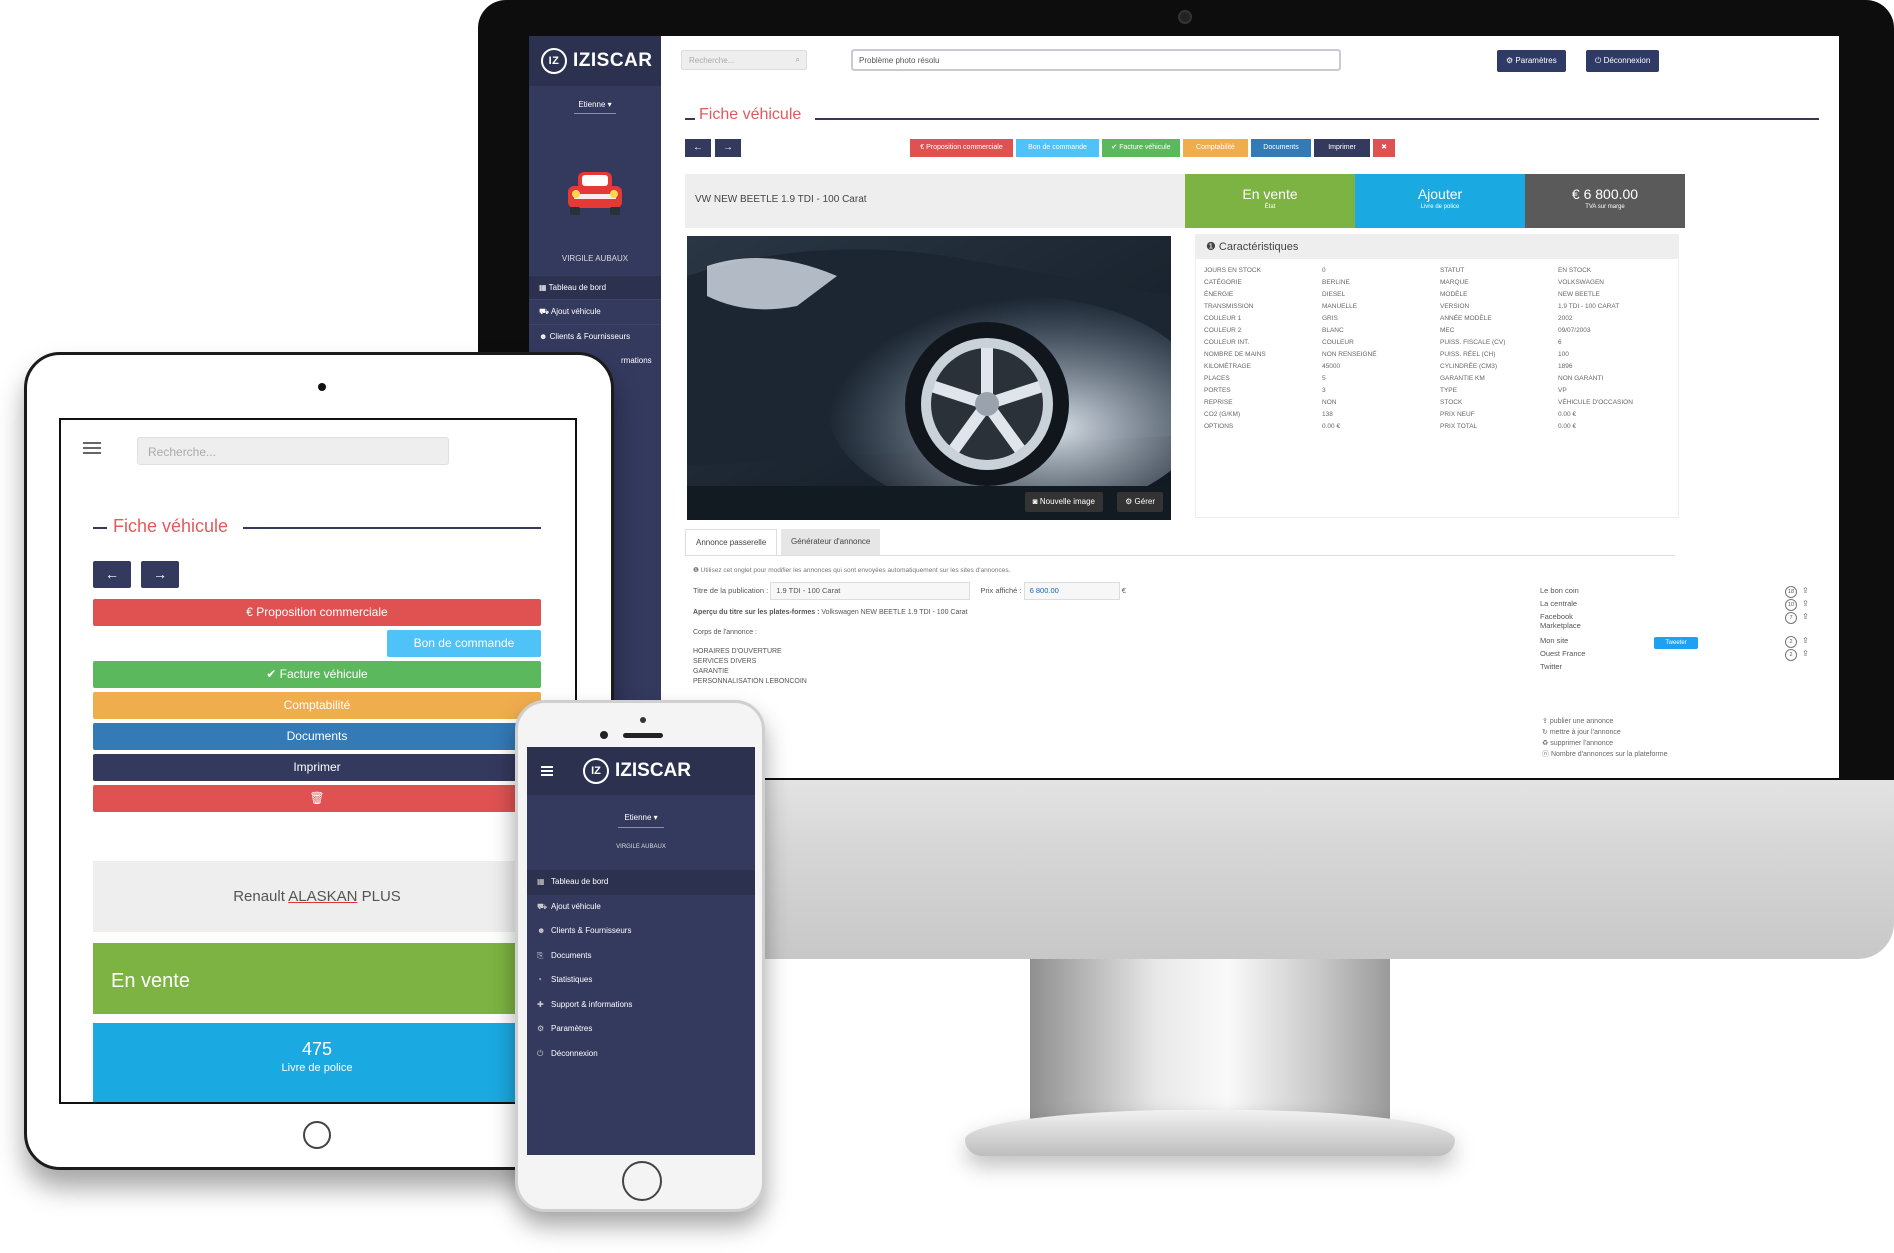 The width and height of the screenshot is (1894, 1253). What do you see at coordinates (317, 528) in the screenshot?
I see `page-title: Fiche véhicule` at bounding box center [317, 528].